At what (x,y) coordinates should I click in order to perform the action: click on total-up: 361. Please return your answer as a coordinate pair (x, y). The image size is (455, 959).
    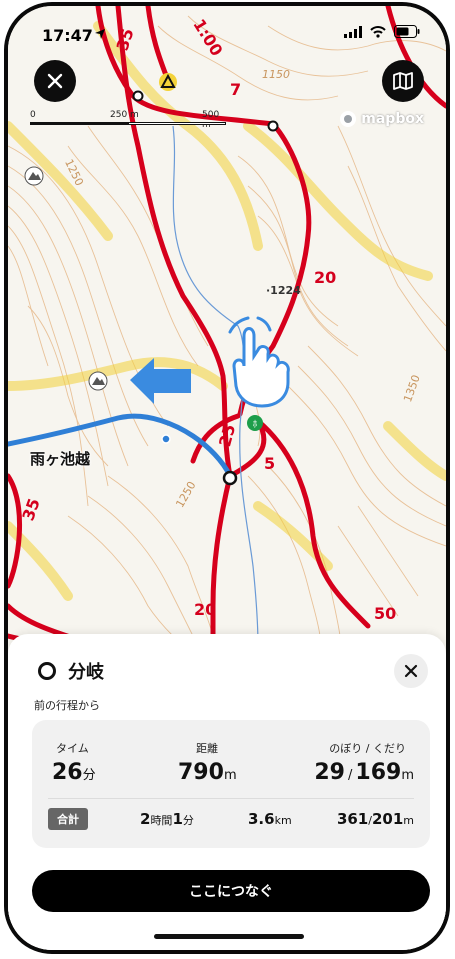
    Looking at the image, I should click on (352, 819).